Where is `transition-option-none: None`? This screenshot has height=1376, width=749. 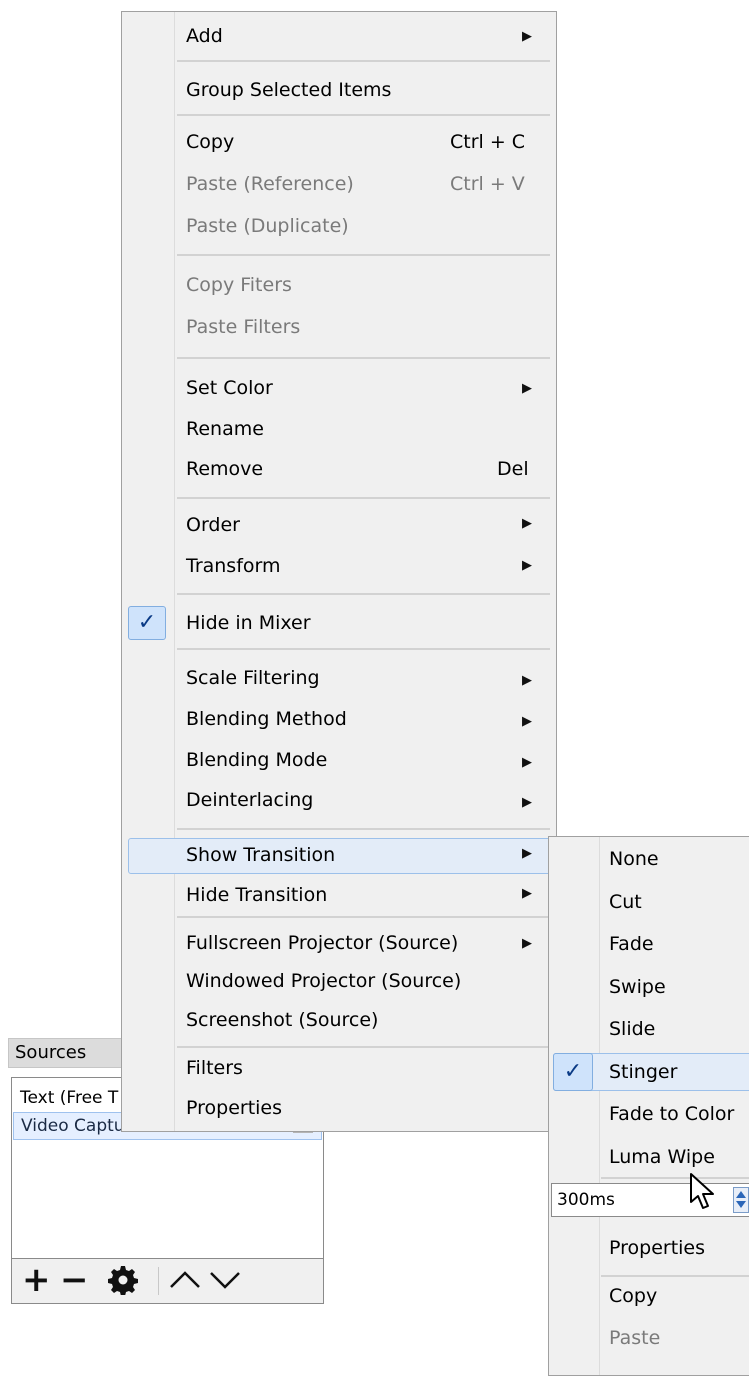
transition-option-none: None is located at coordinates (634, 859).